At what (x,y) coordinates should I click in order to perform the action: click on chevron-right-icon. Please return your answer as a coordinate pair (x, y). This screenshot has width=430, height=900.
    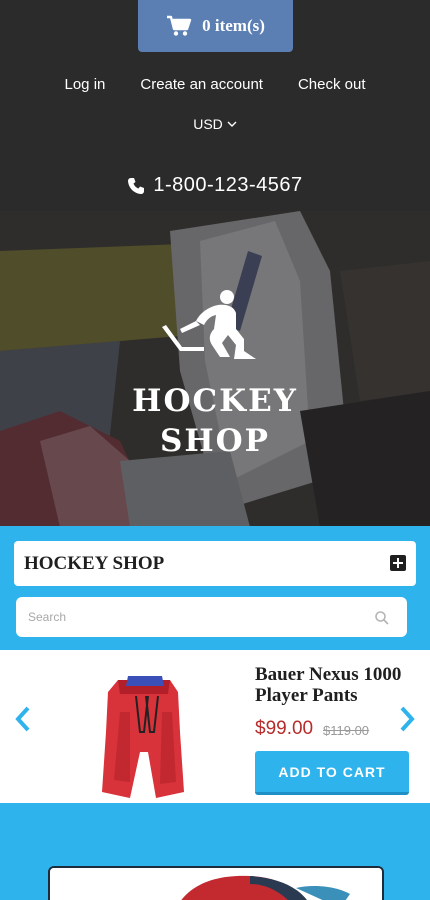
    Looking at the image, I should click on (407, 719).